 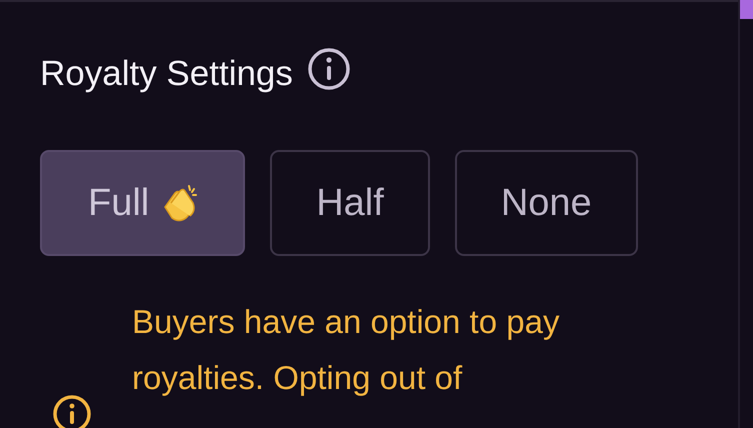 What do you see at coordinates (143, 203) in the screenshot?
I see `royalty-option-button: Full` at bounding box center [143, 203].